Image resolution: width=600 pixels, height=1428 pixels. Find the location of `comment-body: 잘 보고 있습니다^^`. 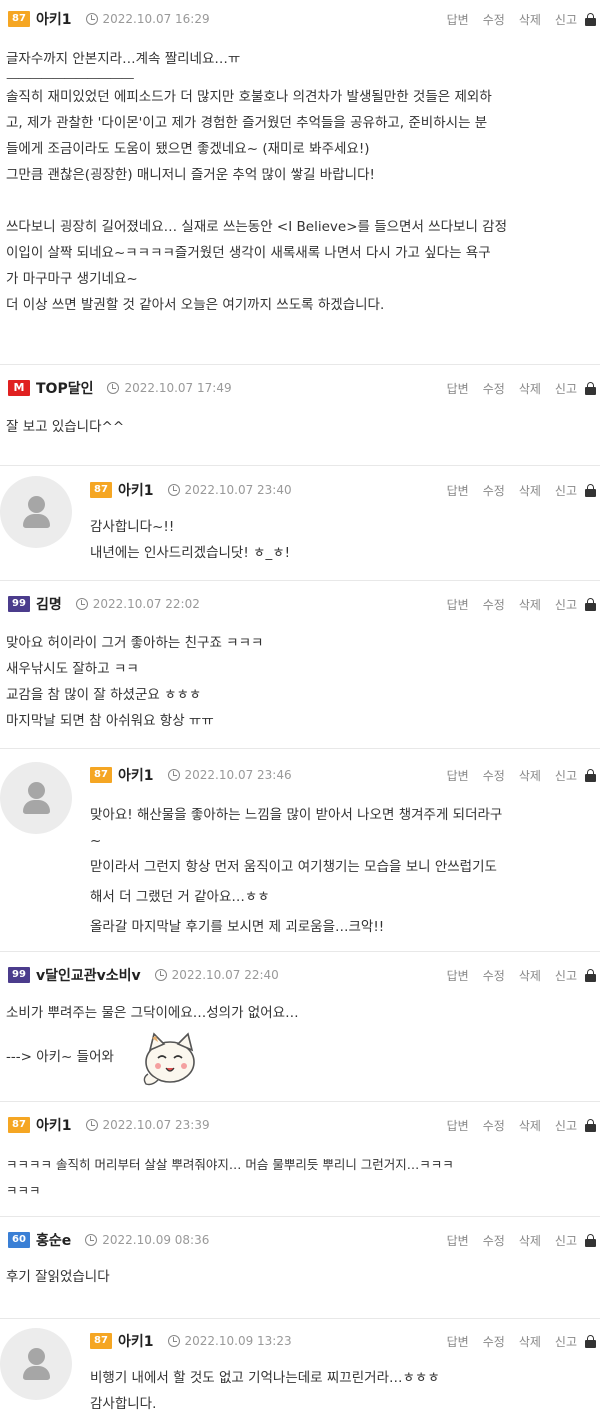

comment-body: 잘 보고 있습니다^^ is located at coordinates (65, 427).